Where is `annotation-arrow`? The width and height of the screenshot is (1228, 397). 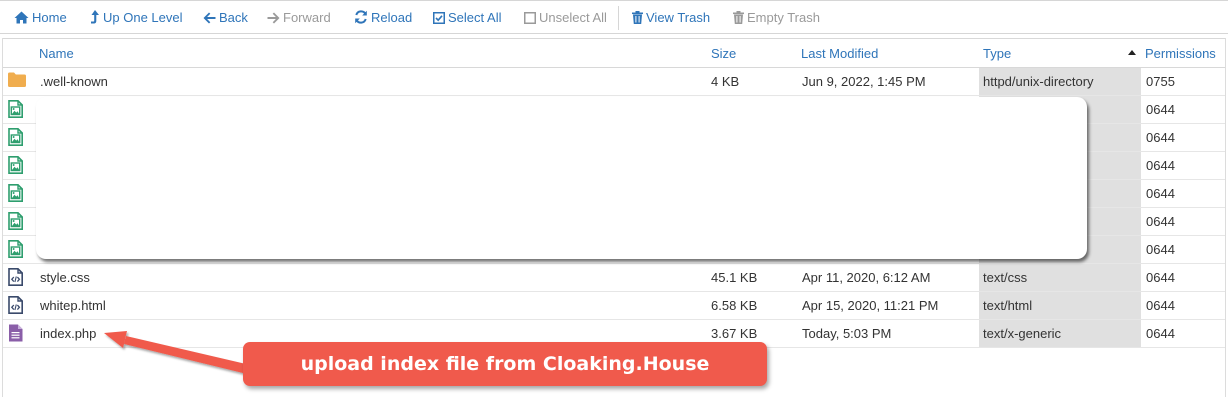
annotation-arrow is located at coordinates (175, 352).